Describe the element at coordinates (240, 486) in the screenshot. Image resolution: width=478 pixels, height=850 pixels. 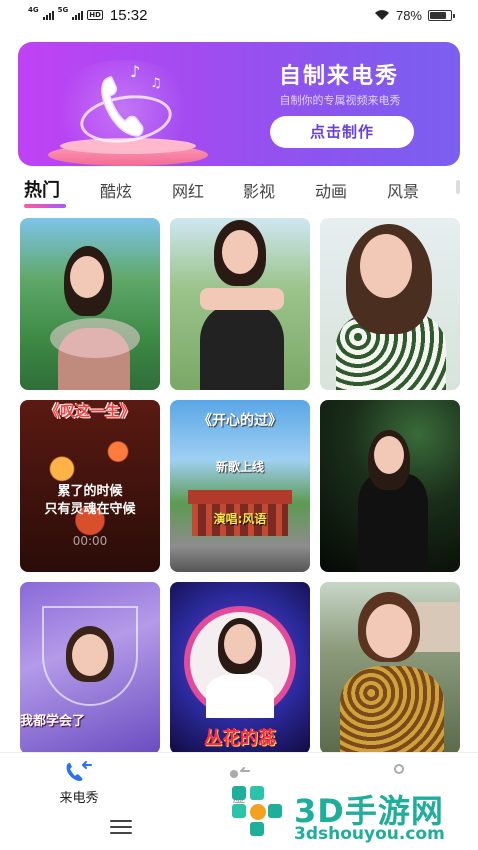
I see `video-card: 《开心的过》 新歌上线 演唱:风语` at that location.